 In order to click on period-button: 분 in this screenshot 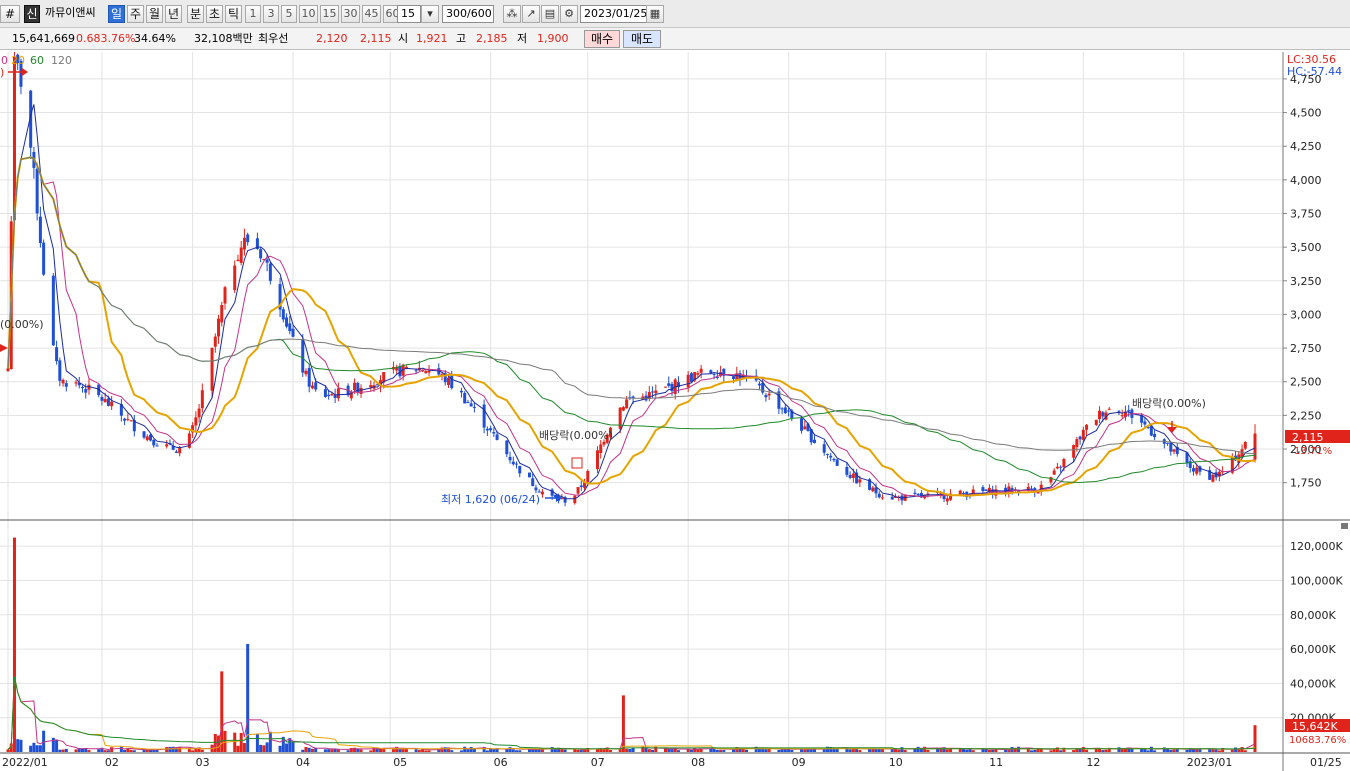, I will do `click(195, 14)`.